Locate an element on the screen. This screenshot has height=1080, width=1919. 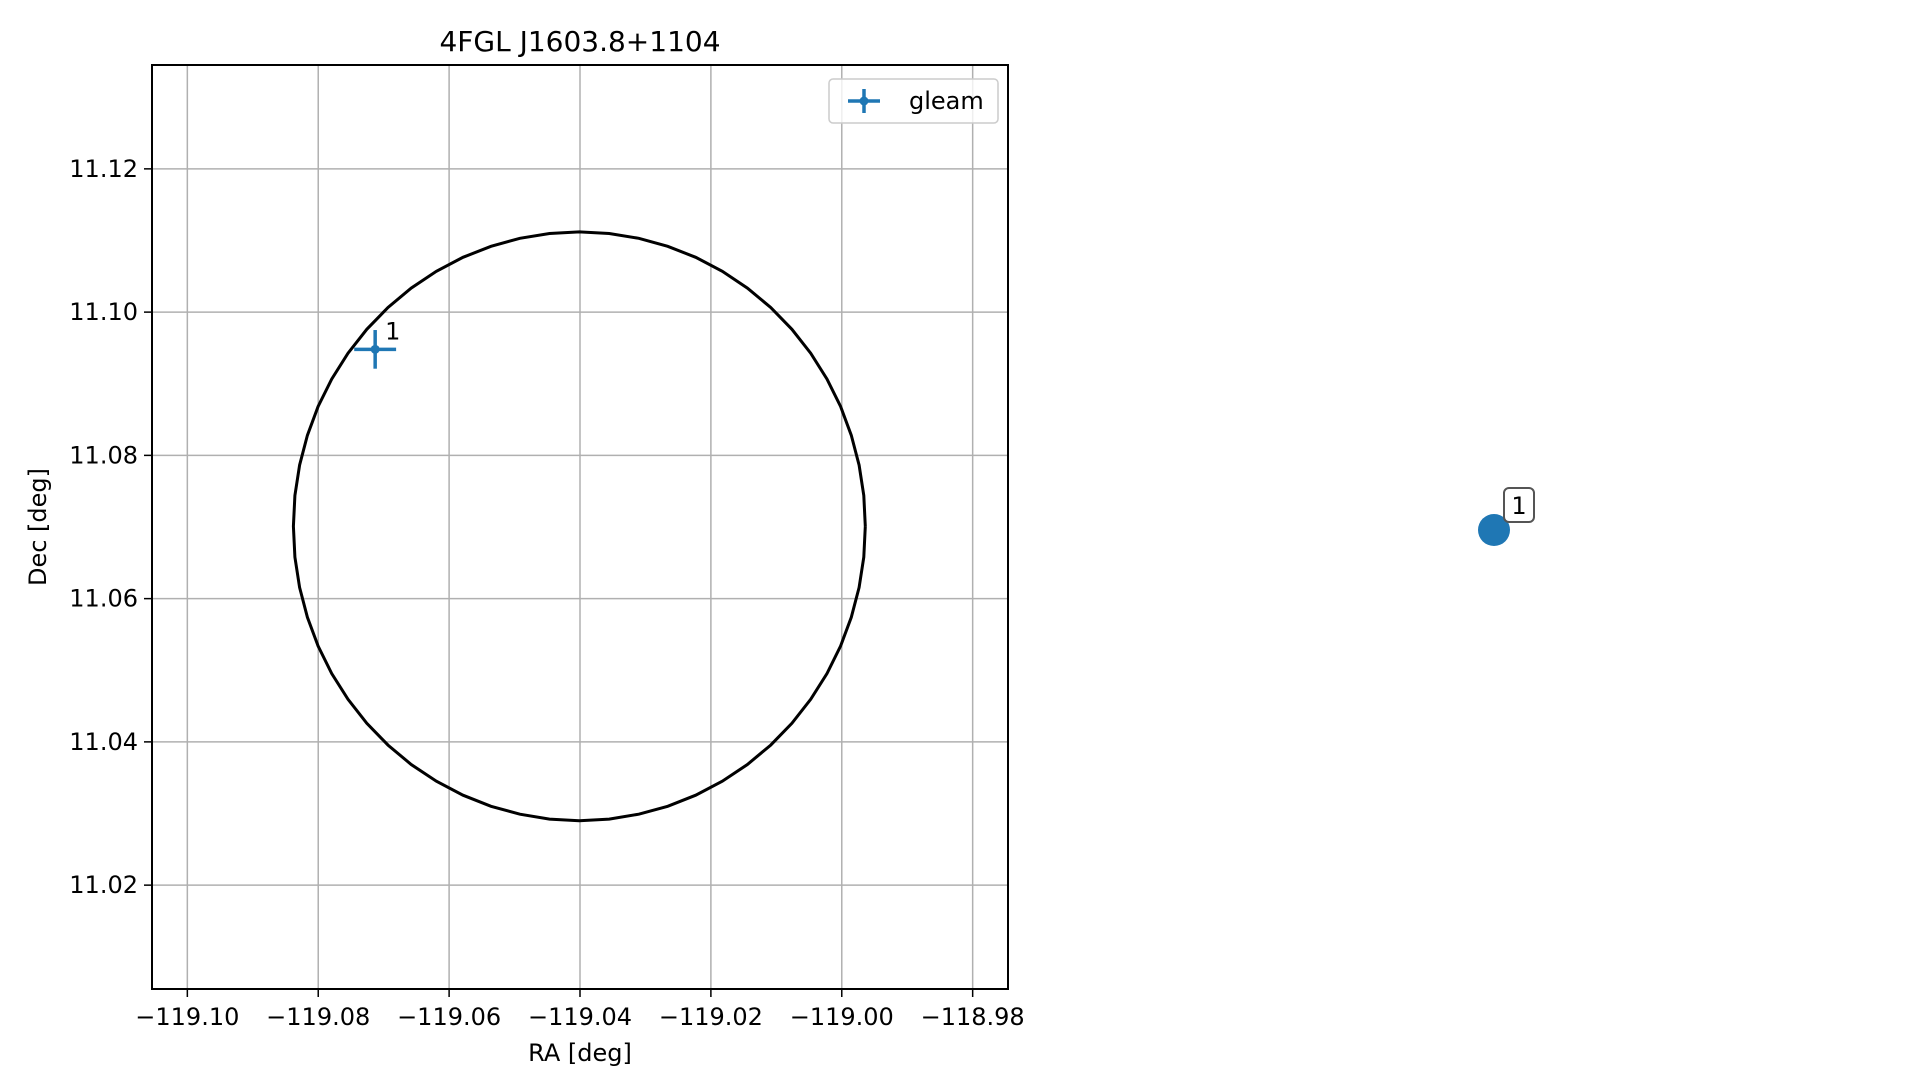
y-tick-label: 11.02 is located at coordinates (103, 885).